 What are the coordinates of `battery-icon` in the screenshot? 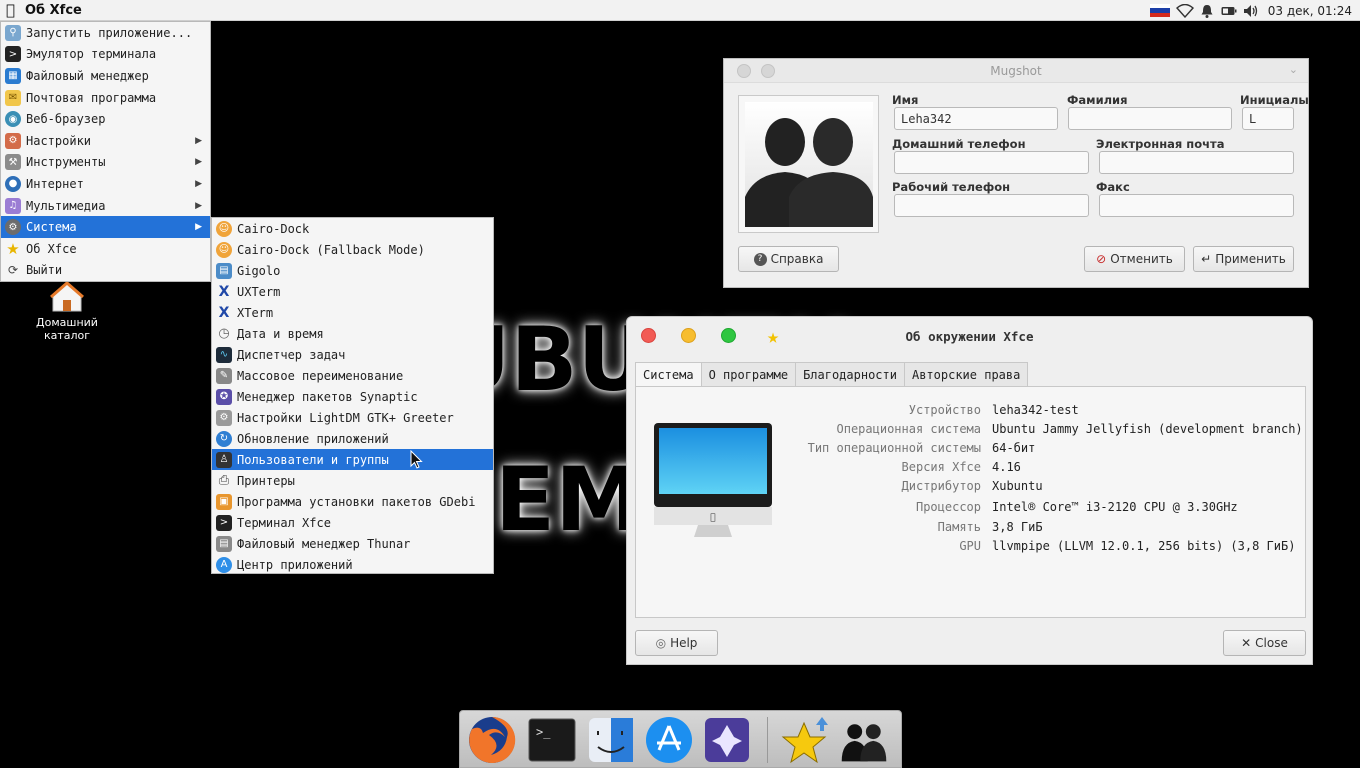 It's located at (1229, 10).